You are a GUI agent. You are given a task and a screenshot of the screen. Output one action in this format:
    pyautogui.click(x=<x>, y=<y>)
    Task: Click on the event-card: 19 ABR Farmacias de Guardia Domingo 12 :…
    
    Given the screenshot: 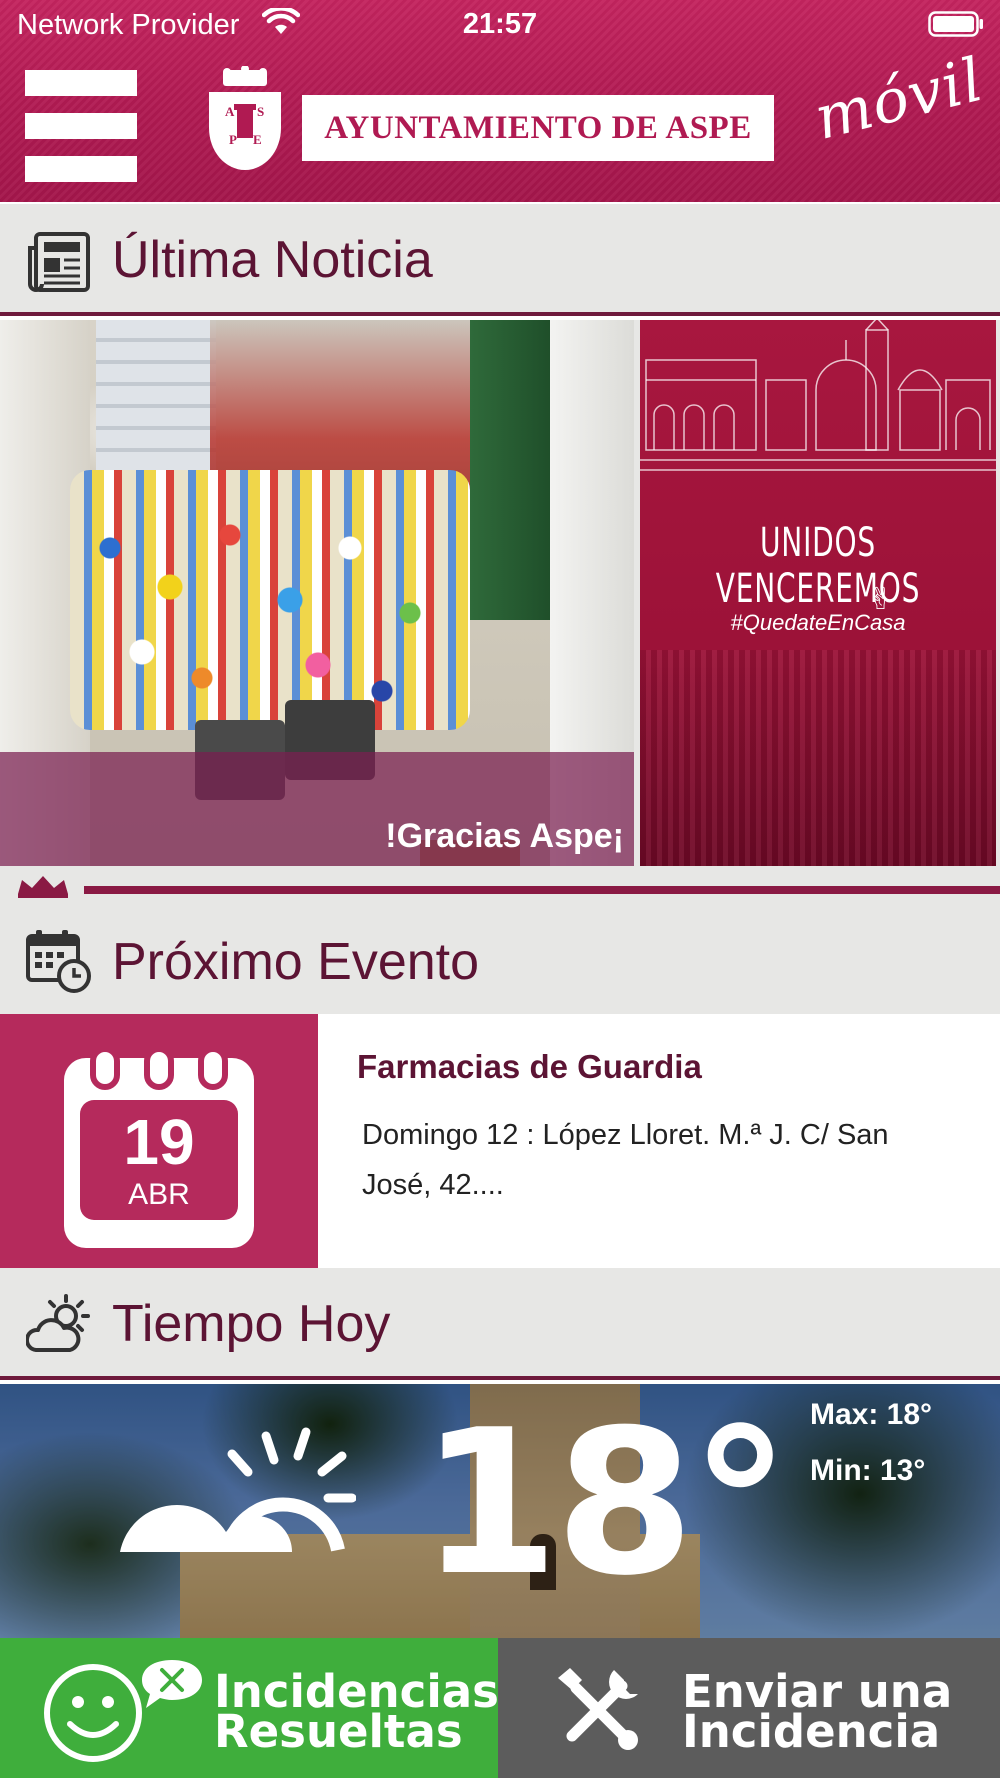 What is the action you would take?
    pyautogui.click(x=500, y=1141)
    